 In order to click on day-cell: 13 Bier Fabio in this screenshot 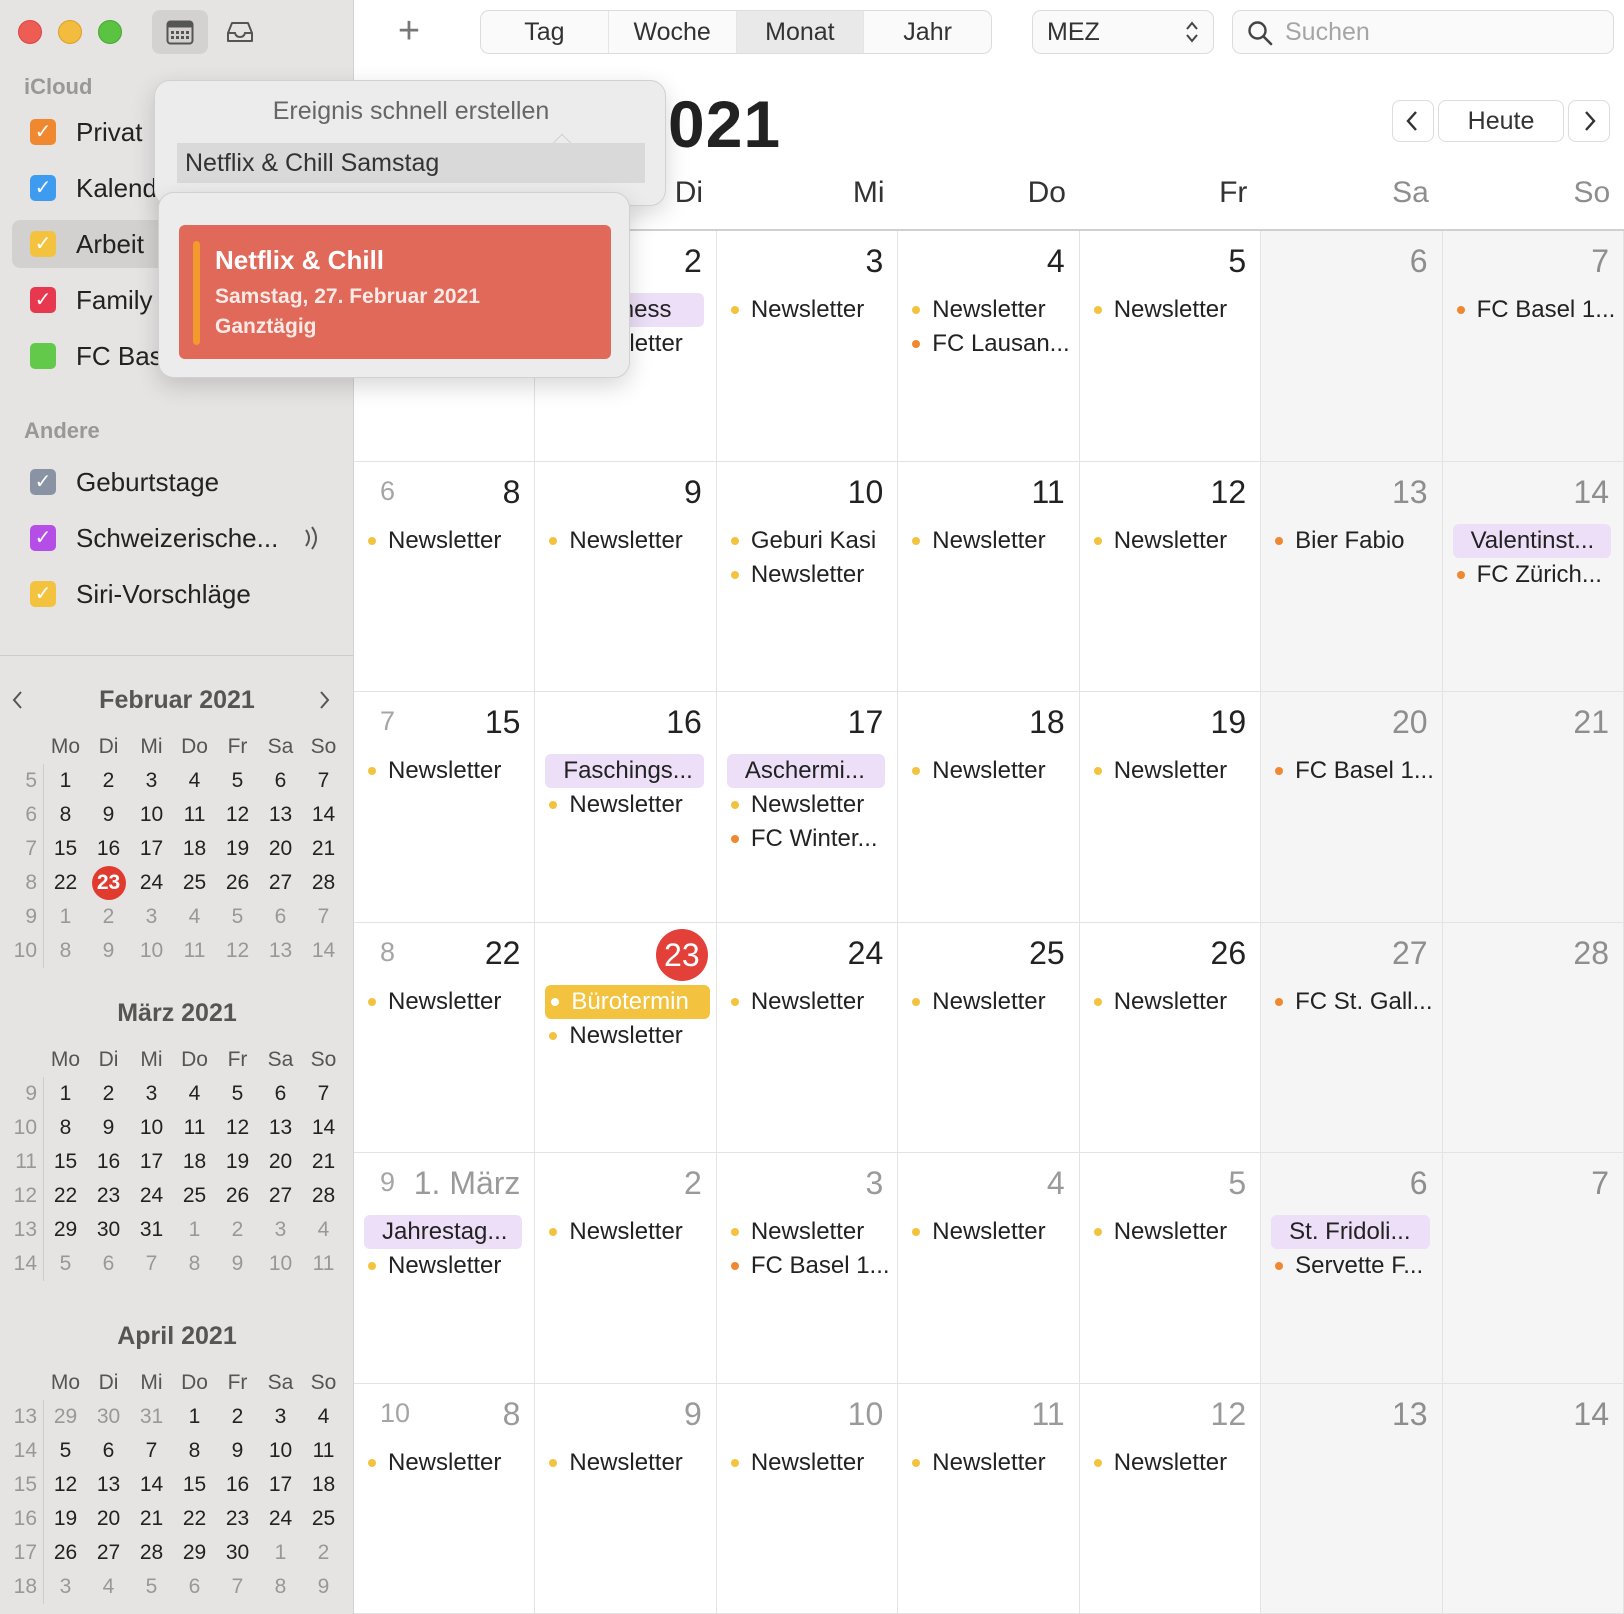, I will do `click(1352, 576)`.